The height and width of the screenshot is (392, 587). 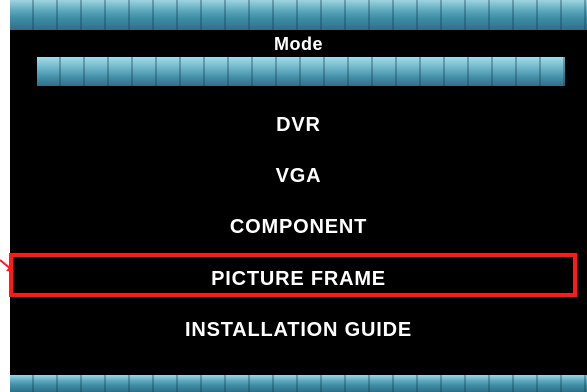 I want to click on menu-item-component: COMPONENT, so click(x=298, y=227).